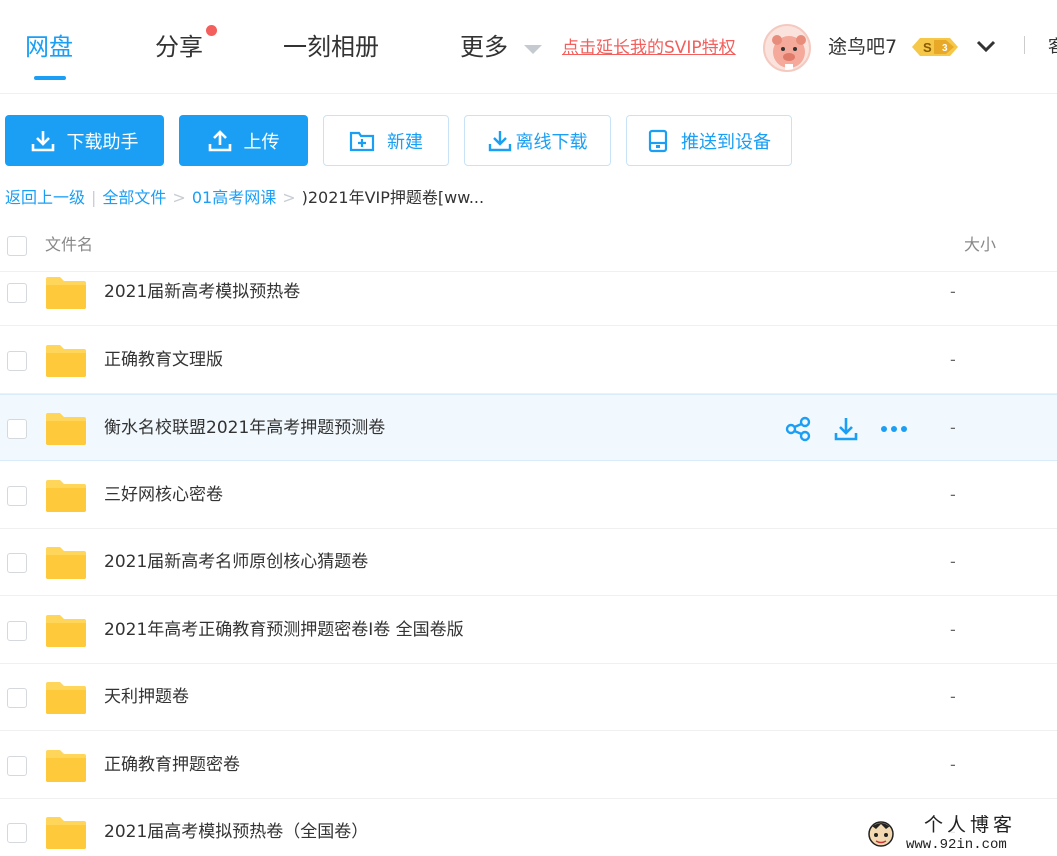  Describe the element at coordinates (134, 197) in the screenshot. I see `breadcrumb-all-files-link: 全部文件` at that location.